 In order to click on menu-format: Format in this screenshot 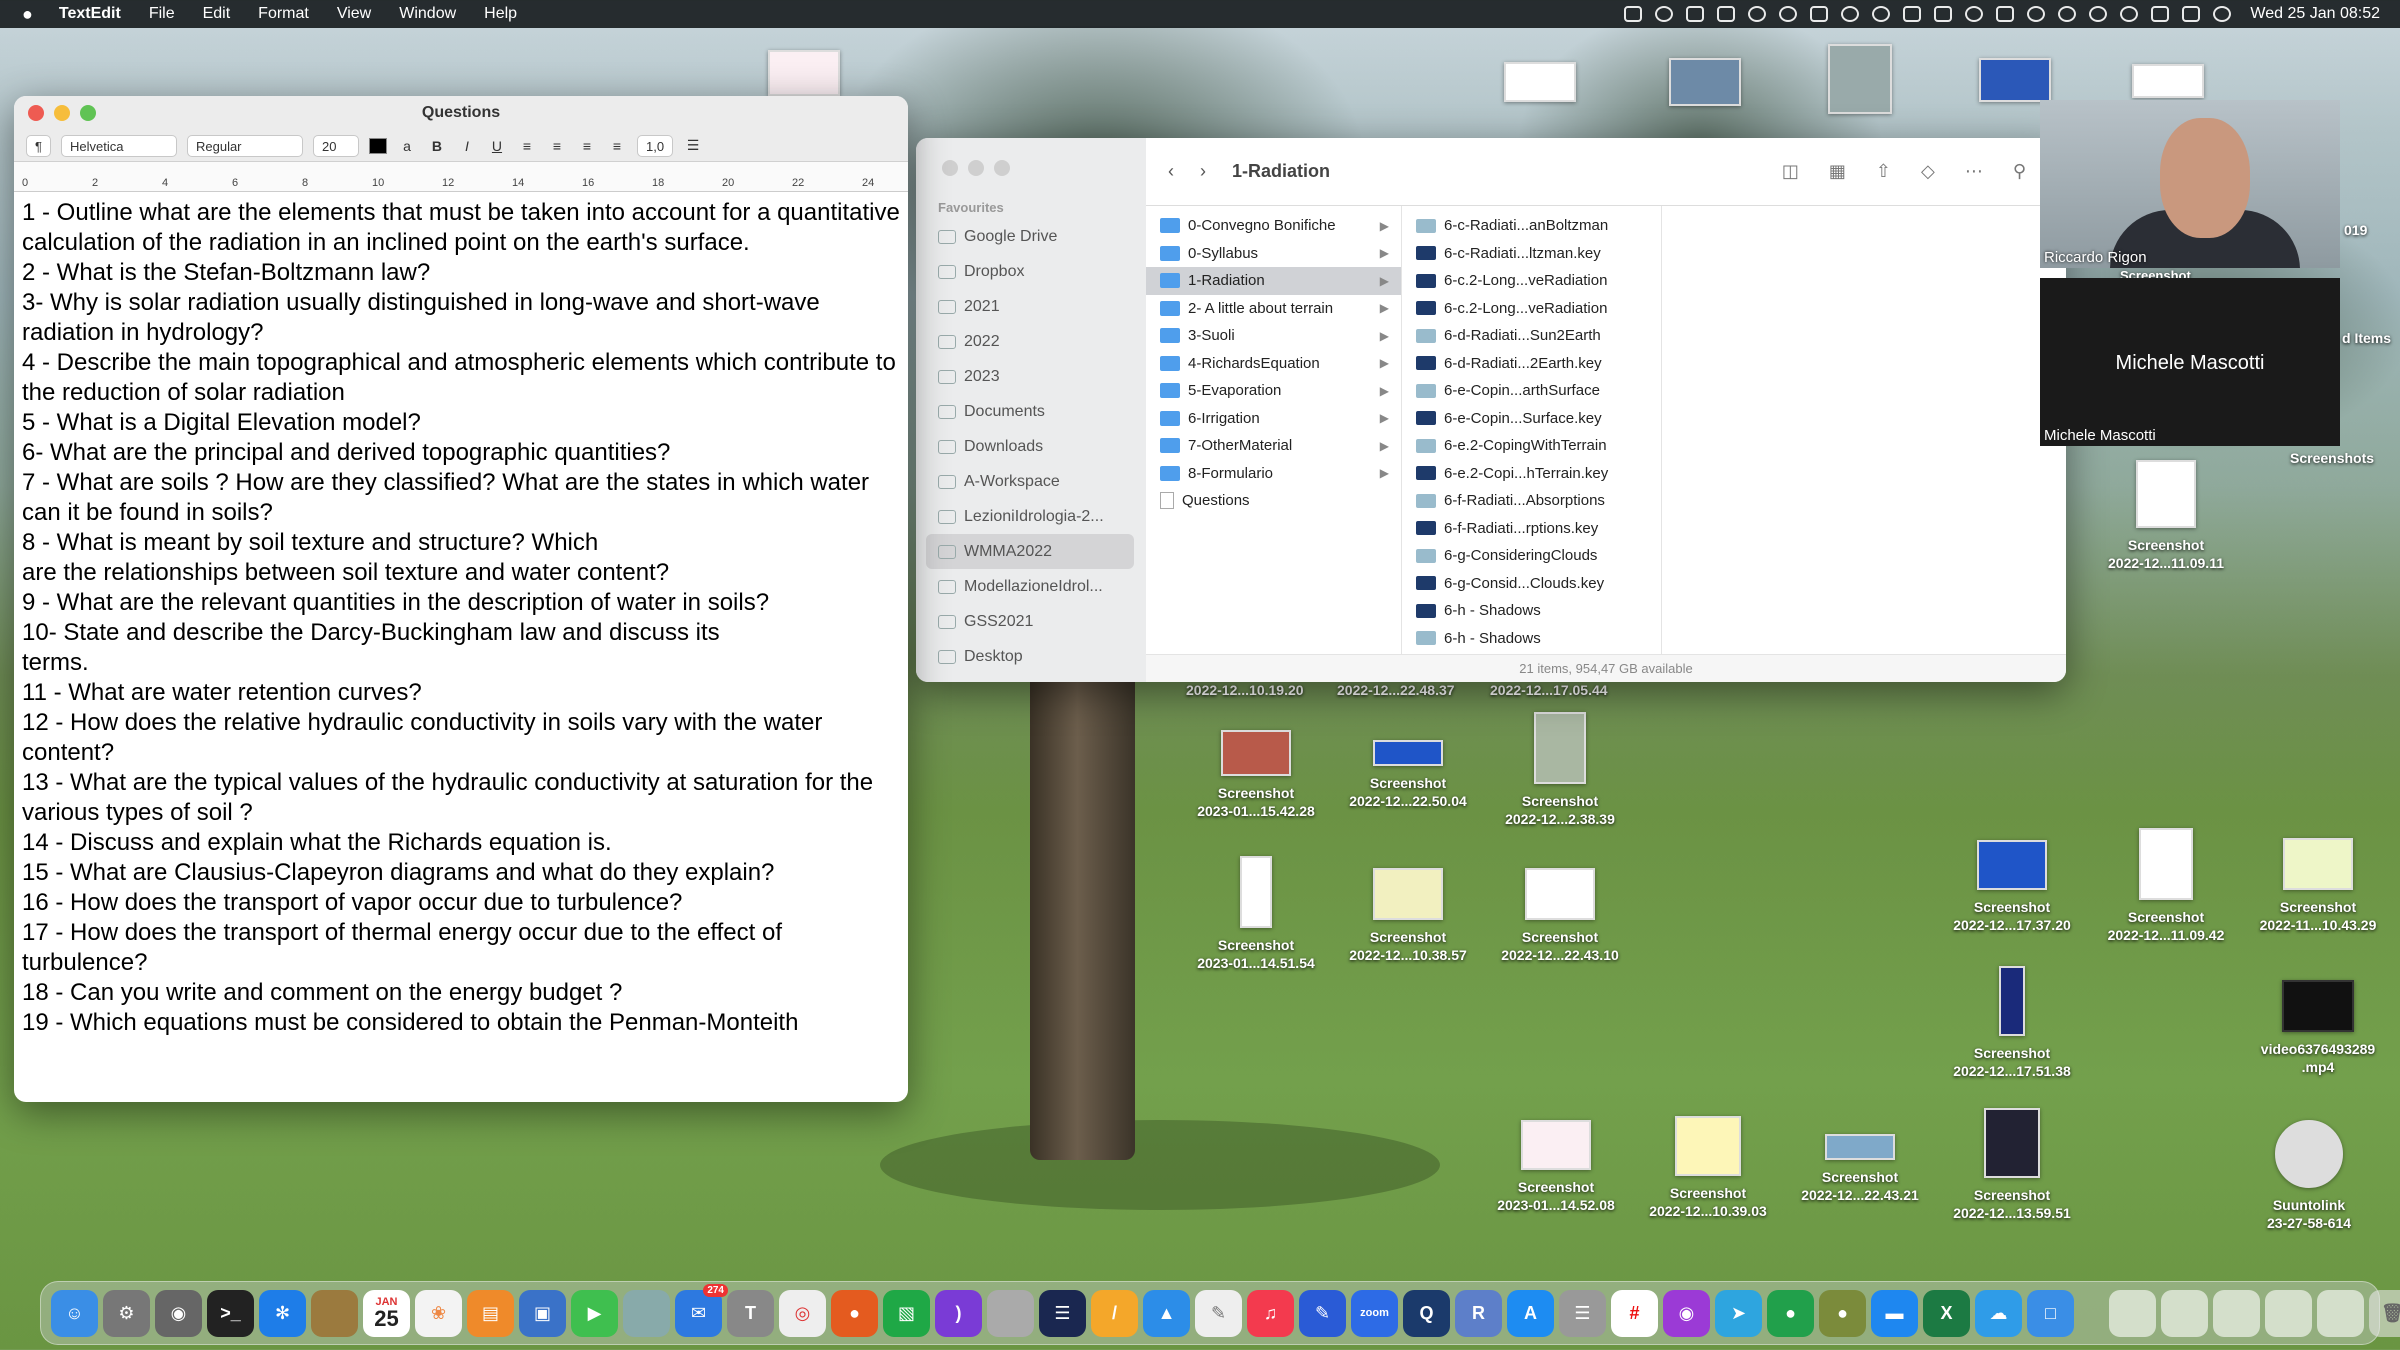, I will do `click(283, 14)`.